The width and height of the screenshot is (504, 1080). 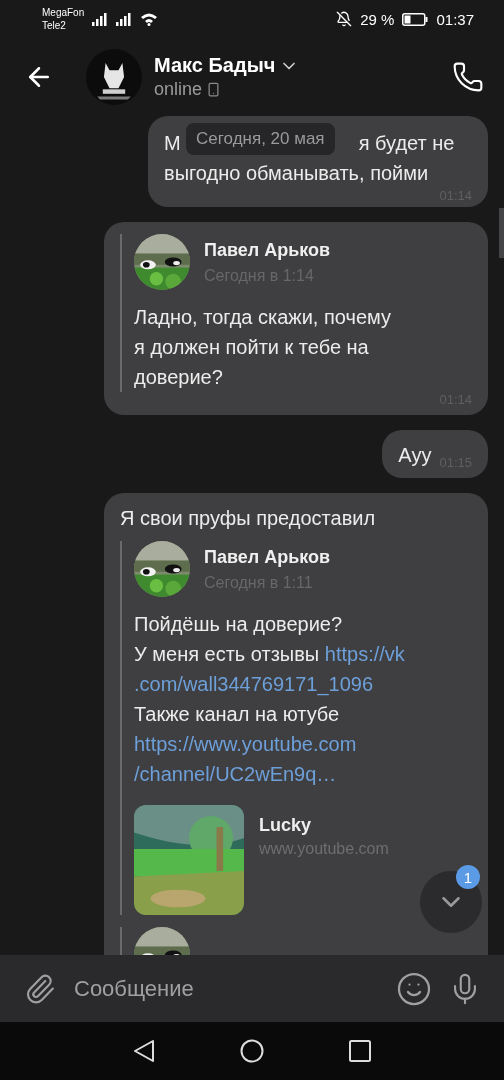 I want to click on online-status: online, so click(x=178, y=89).